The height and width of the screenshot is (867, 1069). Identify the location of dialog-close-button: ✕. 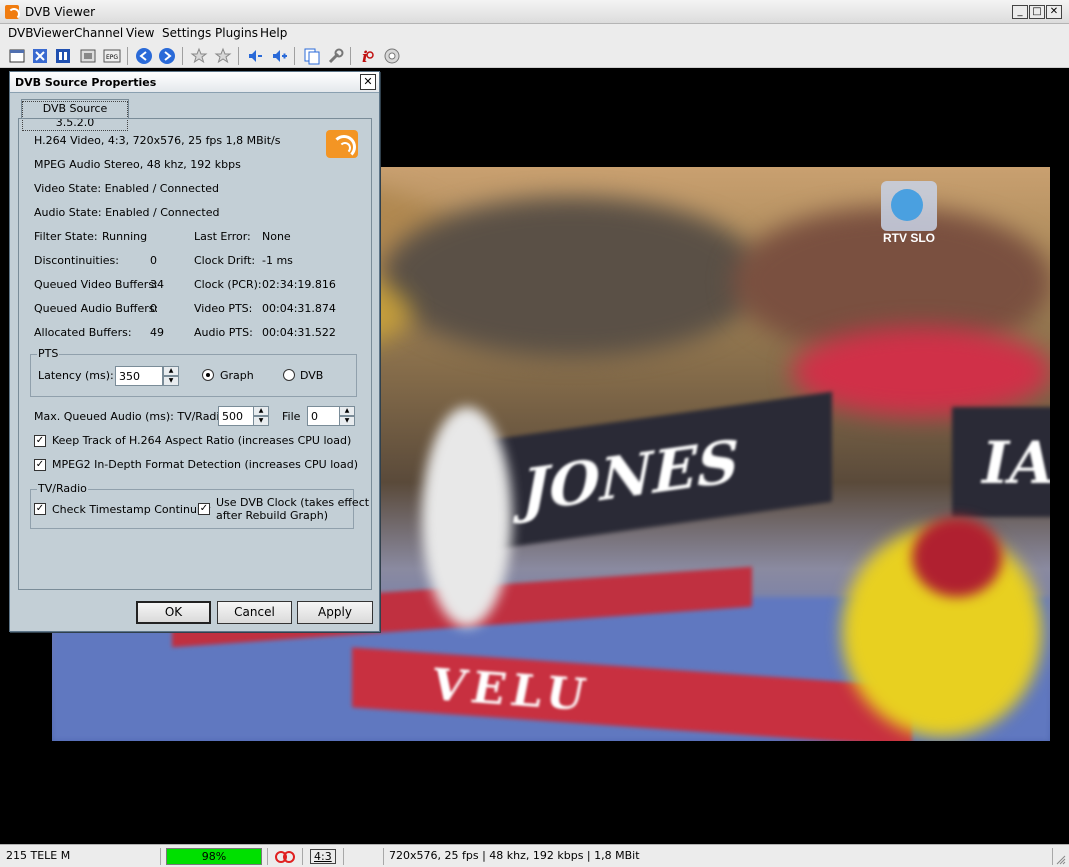
(368, 82).